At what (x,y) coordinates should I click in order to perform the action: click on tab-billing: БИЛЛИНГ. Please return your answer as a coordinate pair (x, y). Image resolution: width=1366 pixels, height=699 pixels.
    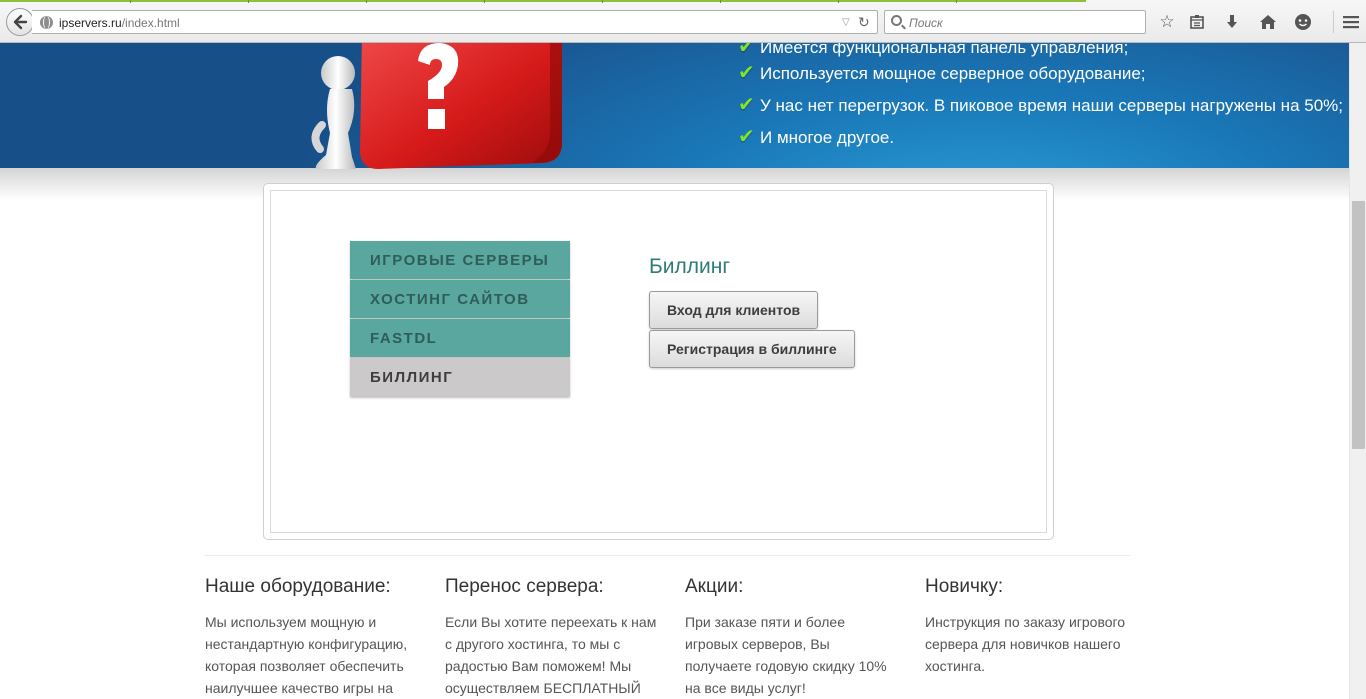
    Looking at the image, I should click on (460, 377).